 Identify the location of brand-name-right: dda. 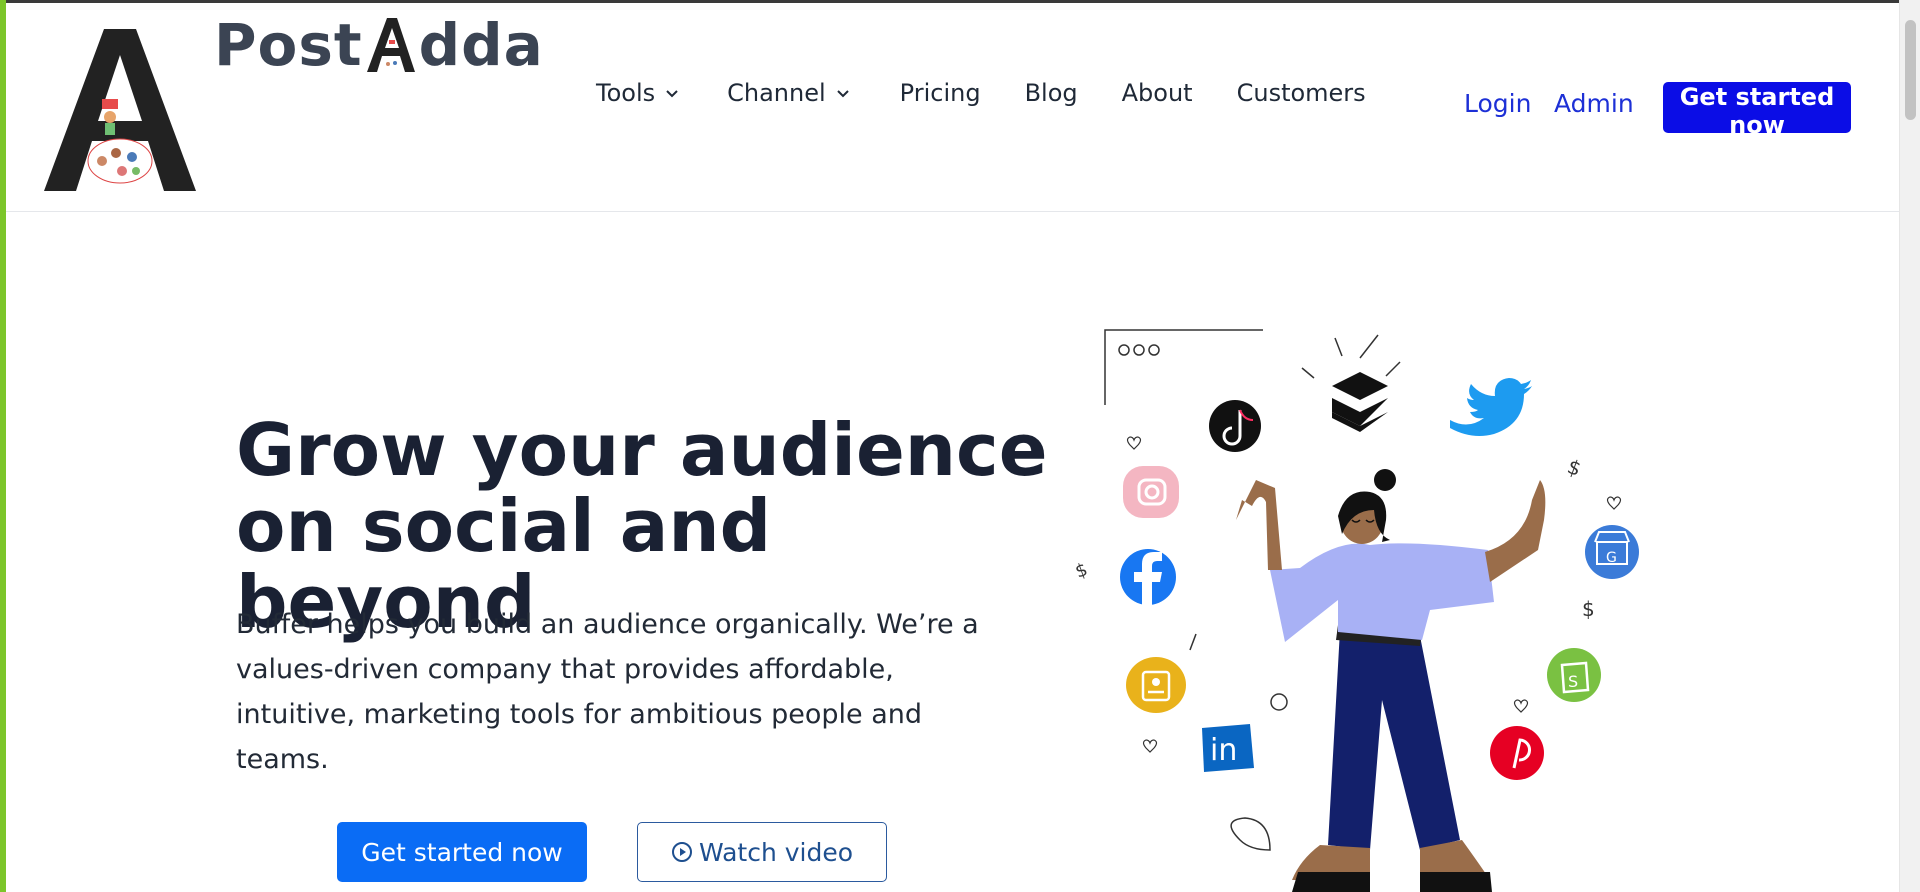
(481, 45).